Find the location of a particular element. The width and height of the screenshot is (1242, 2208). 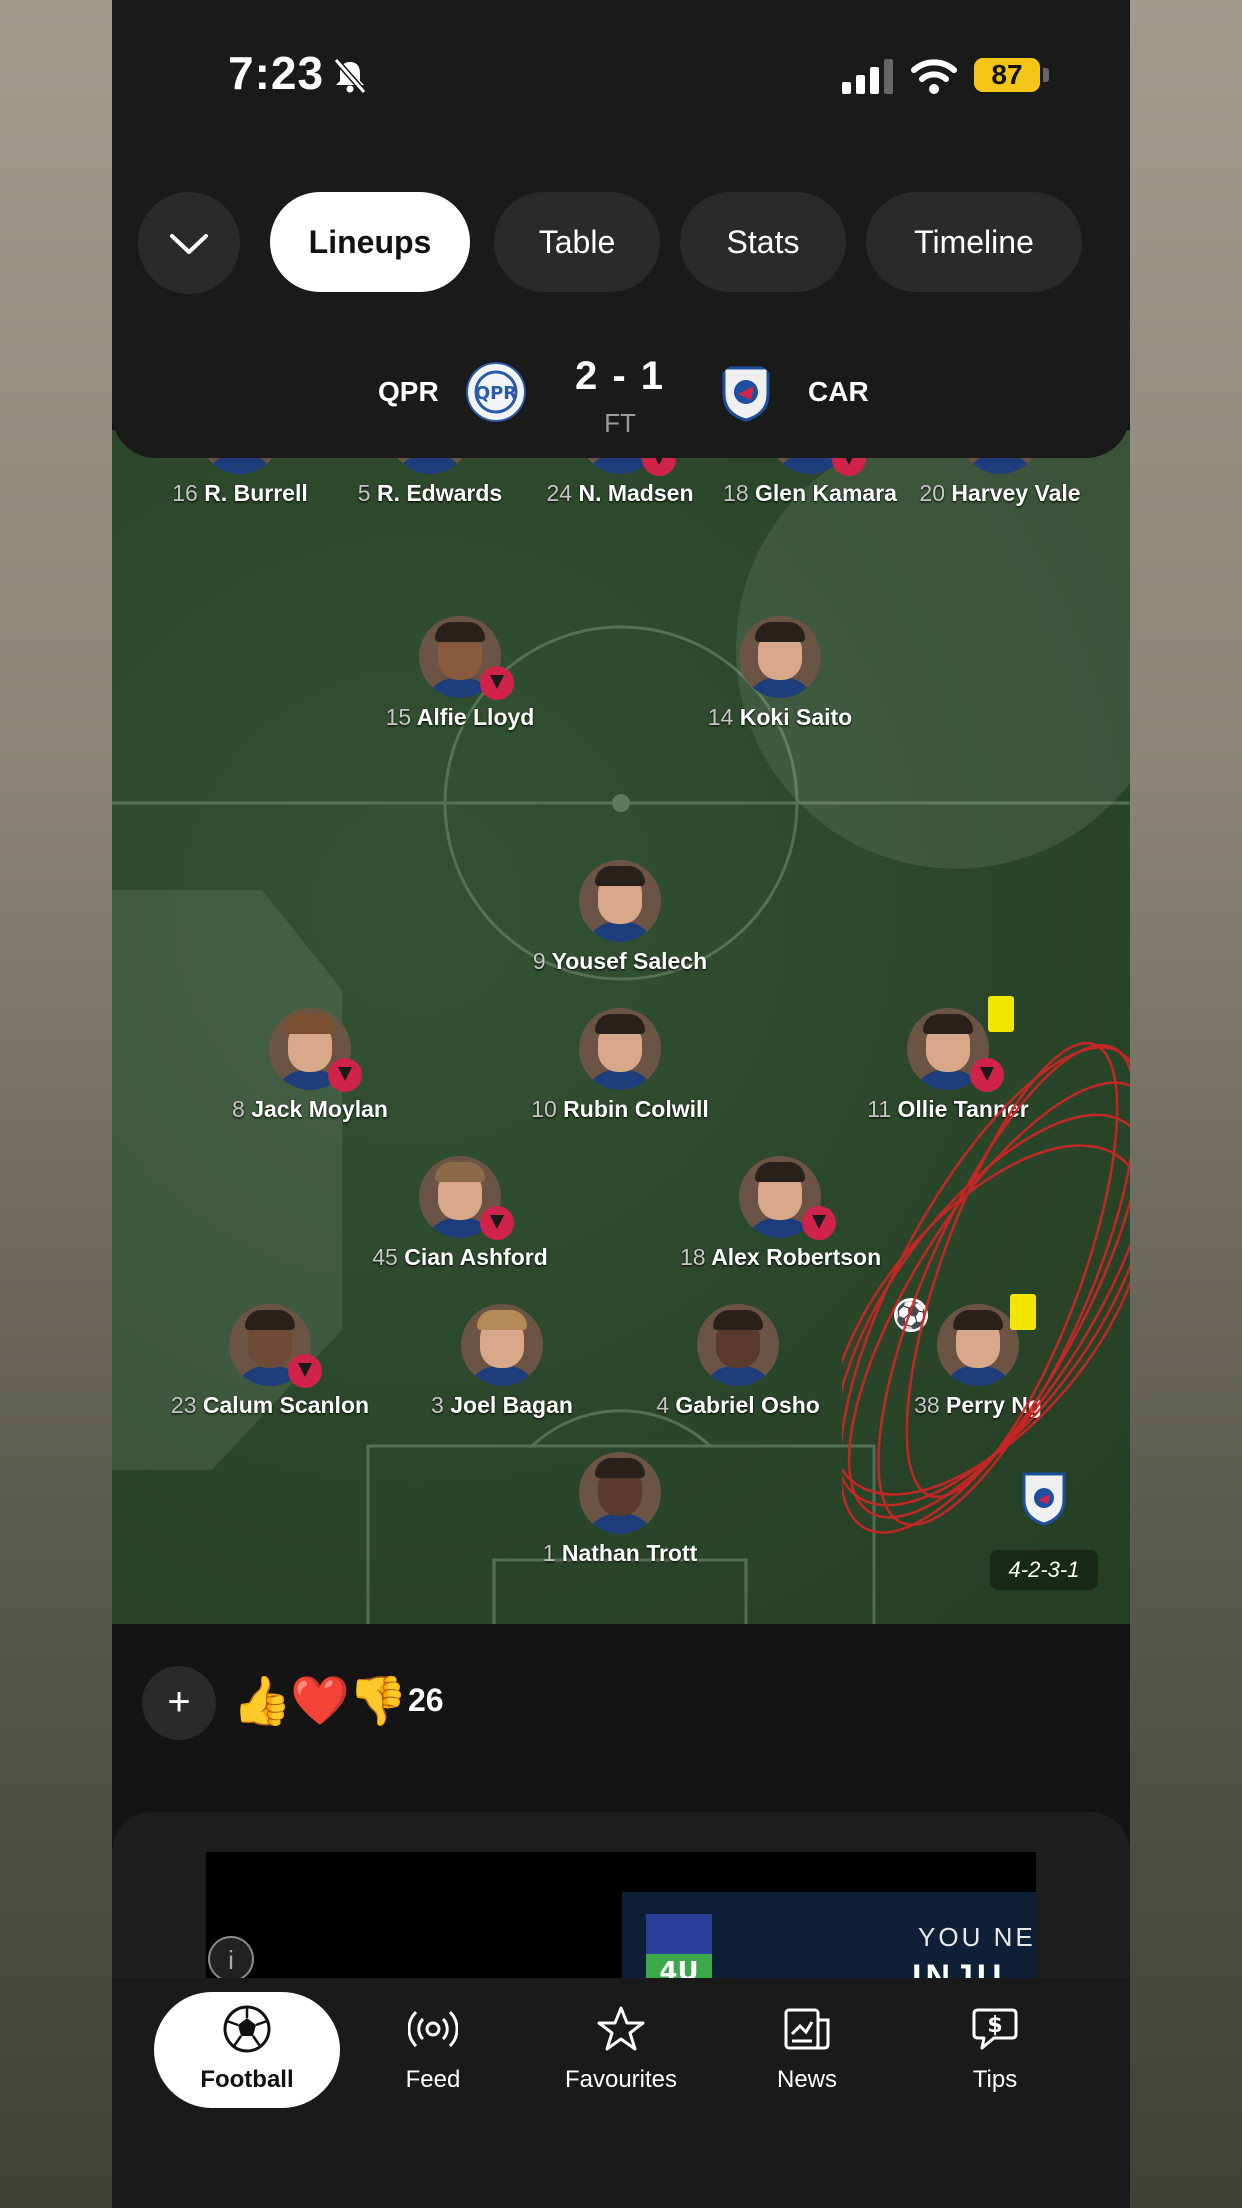

player-name: Rubin Colwill is located at coordinates (636, 1109).